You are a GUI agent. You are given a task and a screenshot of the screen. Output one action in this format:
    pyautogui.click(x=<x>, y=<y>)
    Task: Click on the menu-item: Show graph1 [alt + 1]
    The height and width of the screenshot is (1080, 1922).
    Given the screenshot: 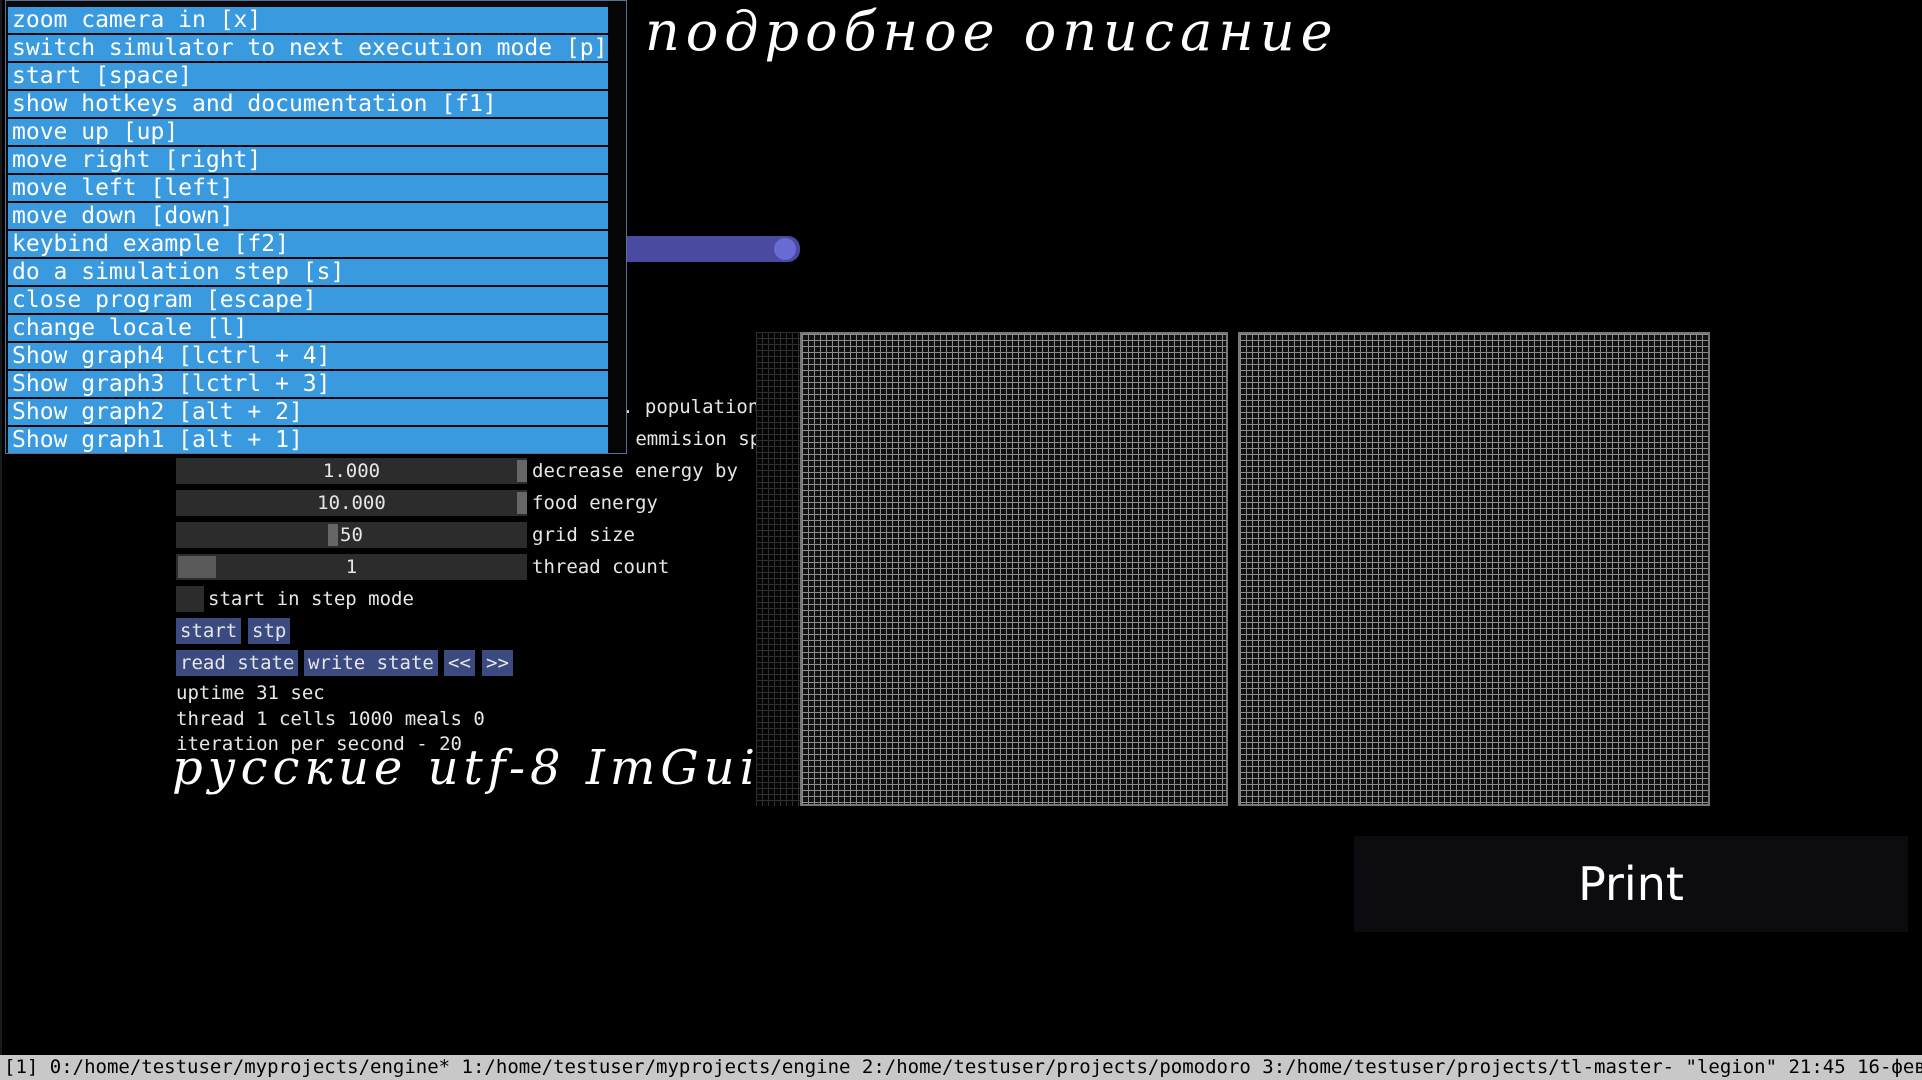 What is the action you would take?
    pyautogui.click(x=308, y=440)
    